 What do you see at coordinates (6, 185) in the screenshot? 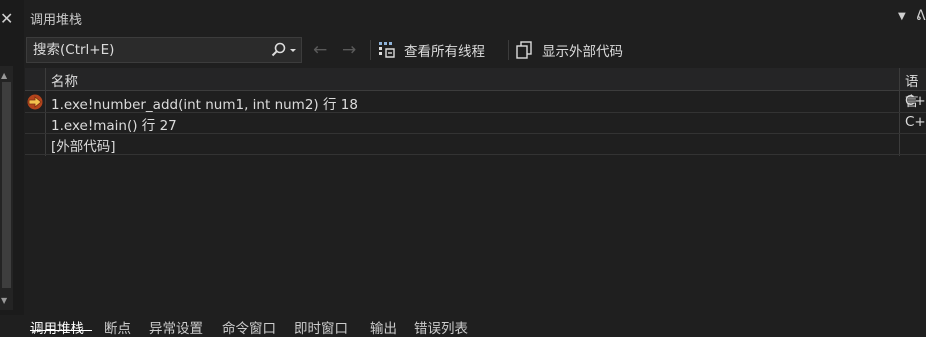
I see `left-scrollbar-thumb` at bounding box center [6, 185].